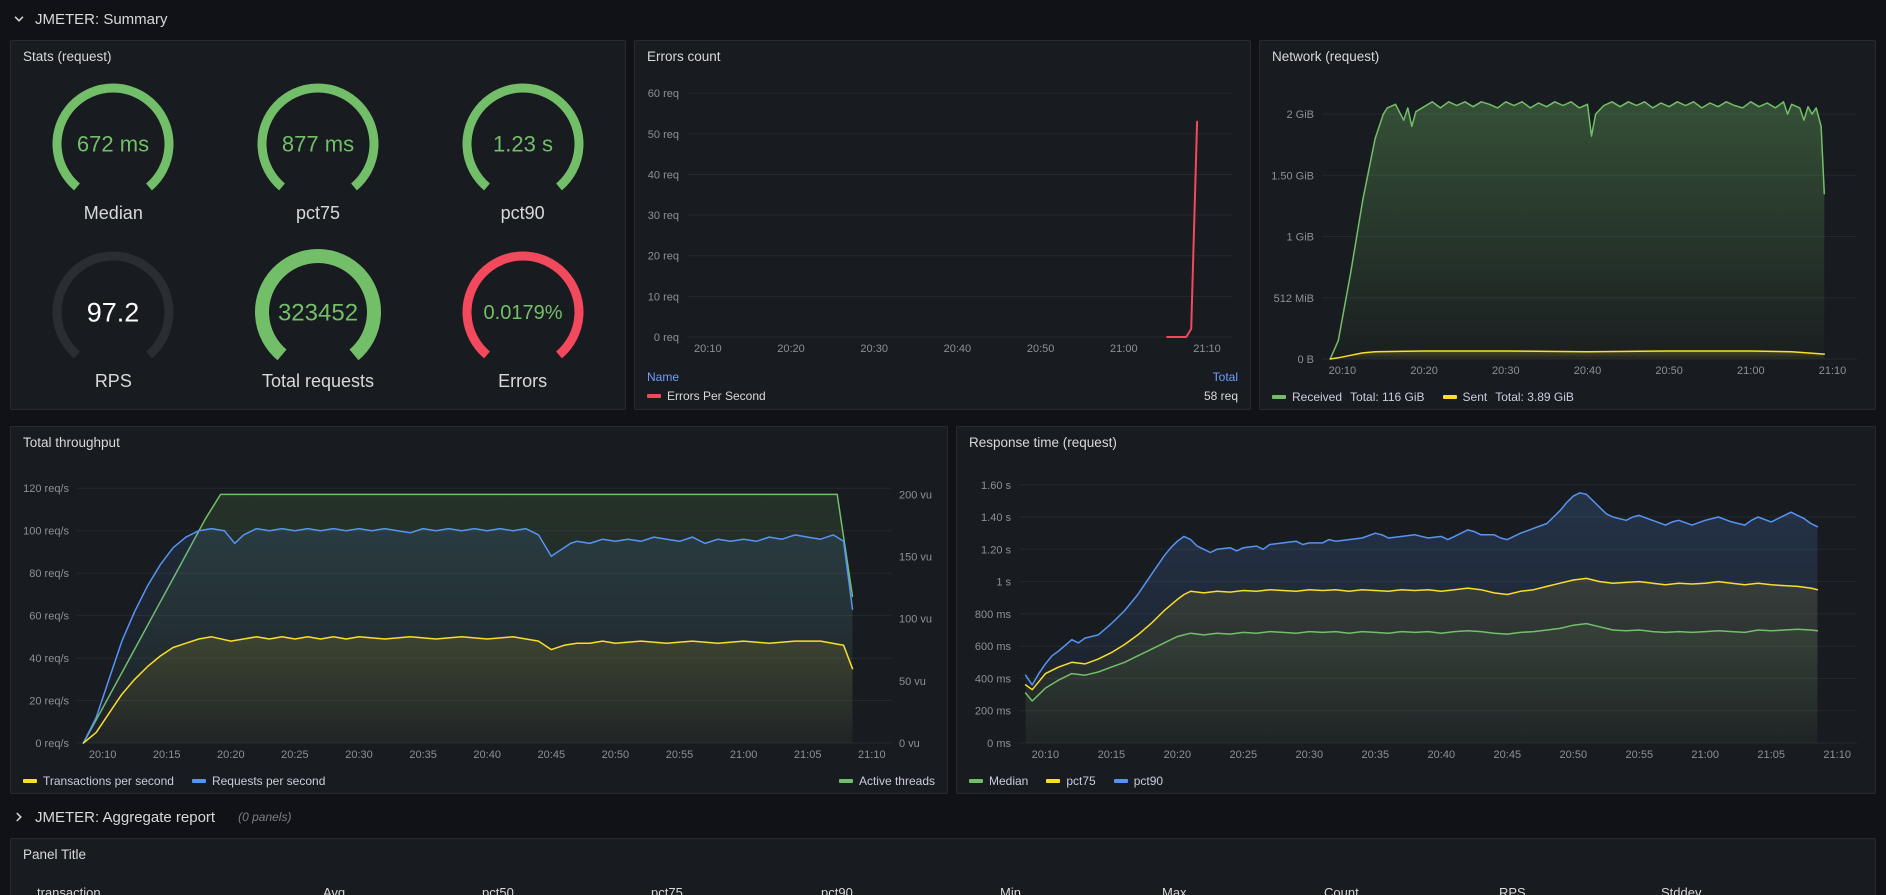 The height and width of the screenshot is (895, 1886). Describe the element at coordinates (1567, 56) in the screenshot. I see `panel-title-network: Network (request)` at that location.